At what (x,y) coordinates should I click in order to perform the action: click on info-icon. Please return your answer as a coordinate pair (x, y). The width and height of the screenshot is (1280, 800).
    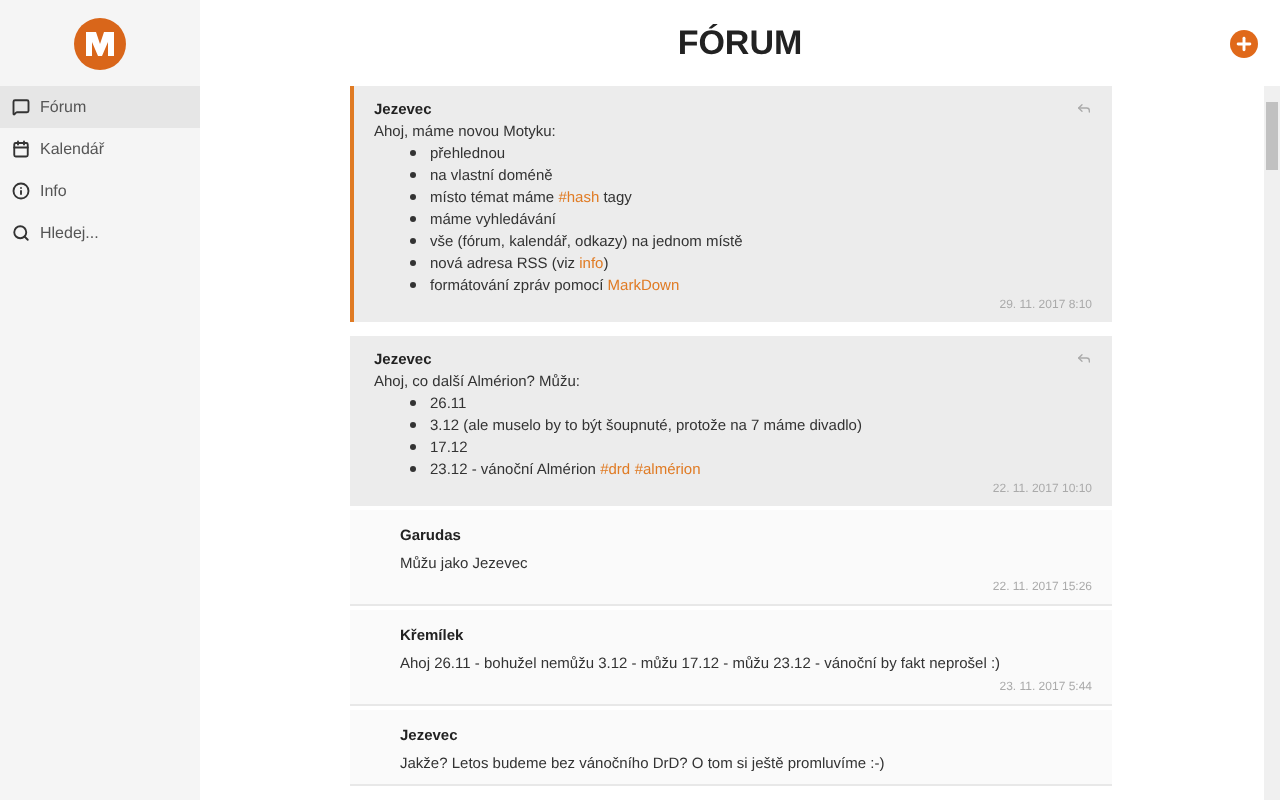
    Looking at the image, I should click on (21, 191).